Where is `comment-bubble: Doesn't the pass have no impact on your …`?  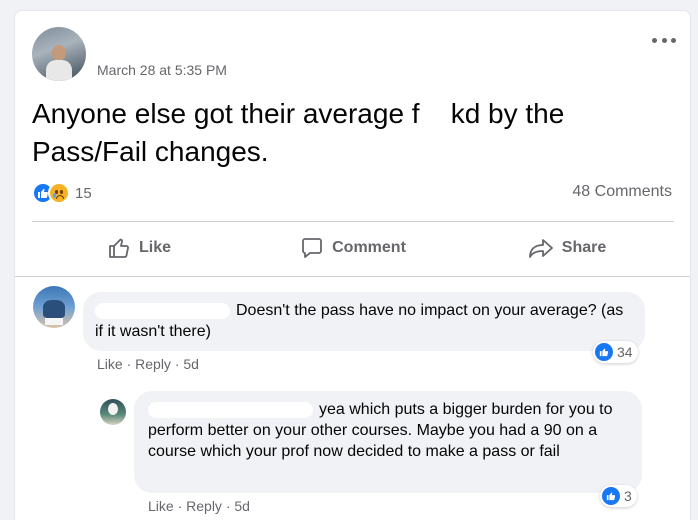
comment-bubble: Doesn't the pass have no impact on your … is located at coordinates (364, 321).